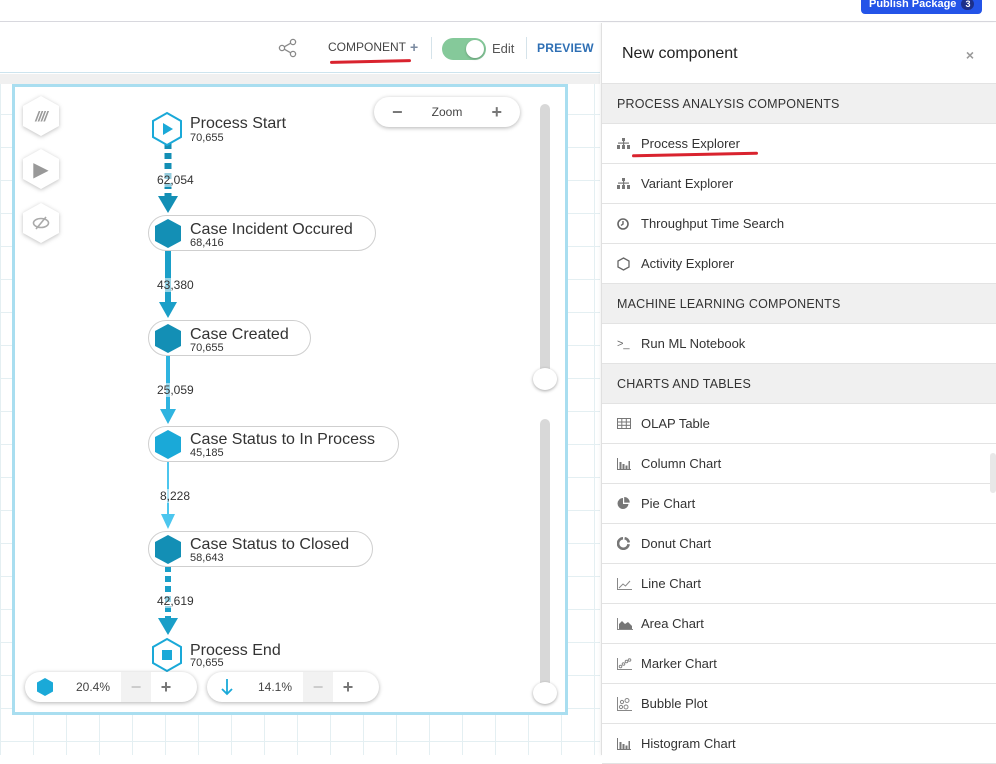 This screenshot has width=996, height=764. I want to click on component-item-pie-chart: Pie Chart, so click(799, 504).